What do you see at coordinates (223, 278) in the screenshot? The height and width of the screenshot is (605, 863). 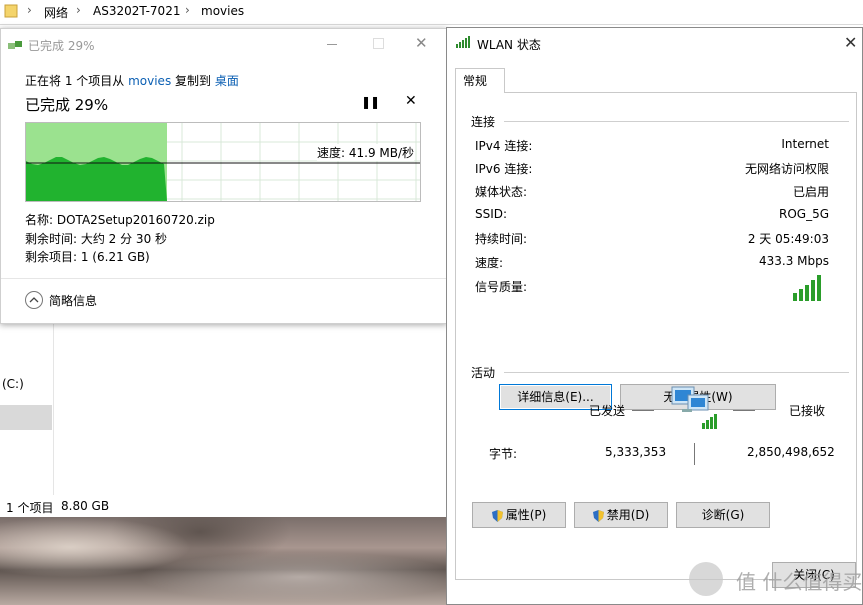 I see `divider` at bounding box center [223, 278].